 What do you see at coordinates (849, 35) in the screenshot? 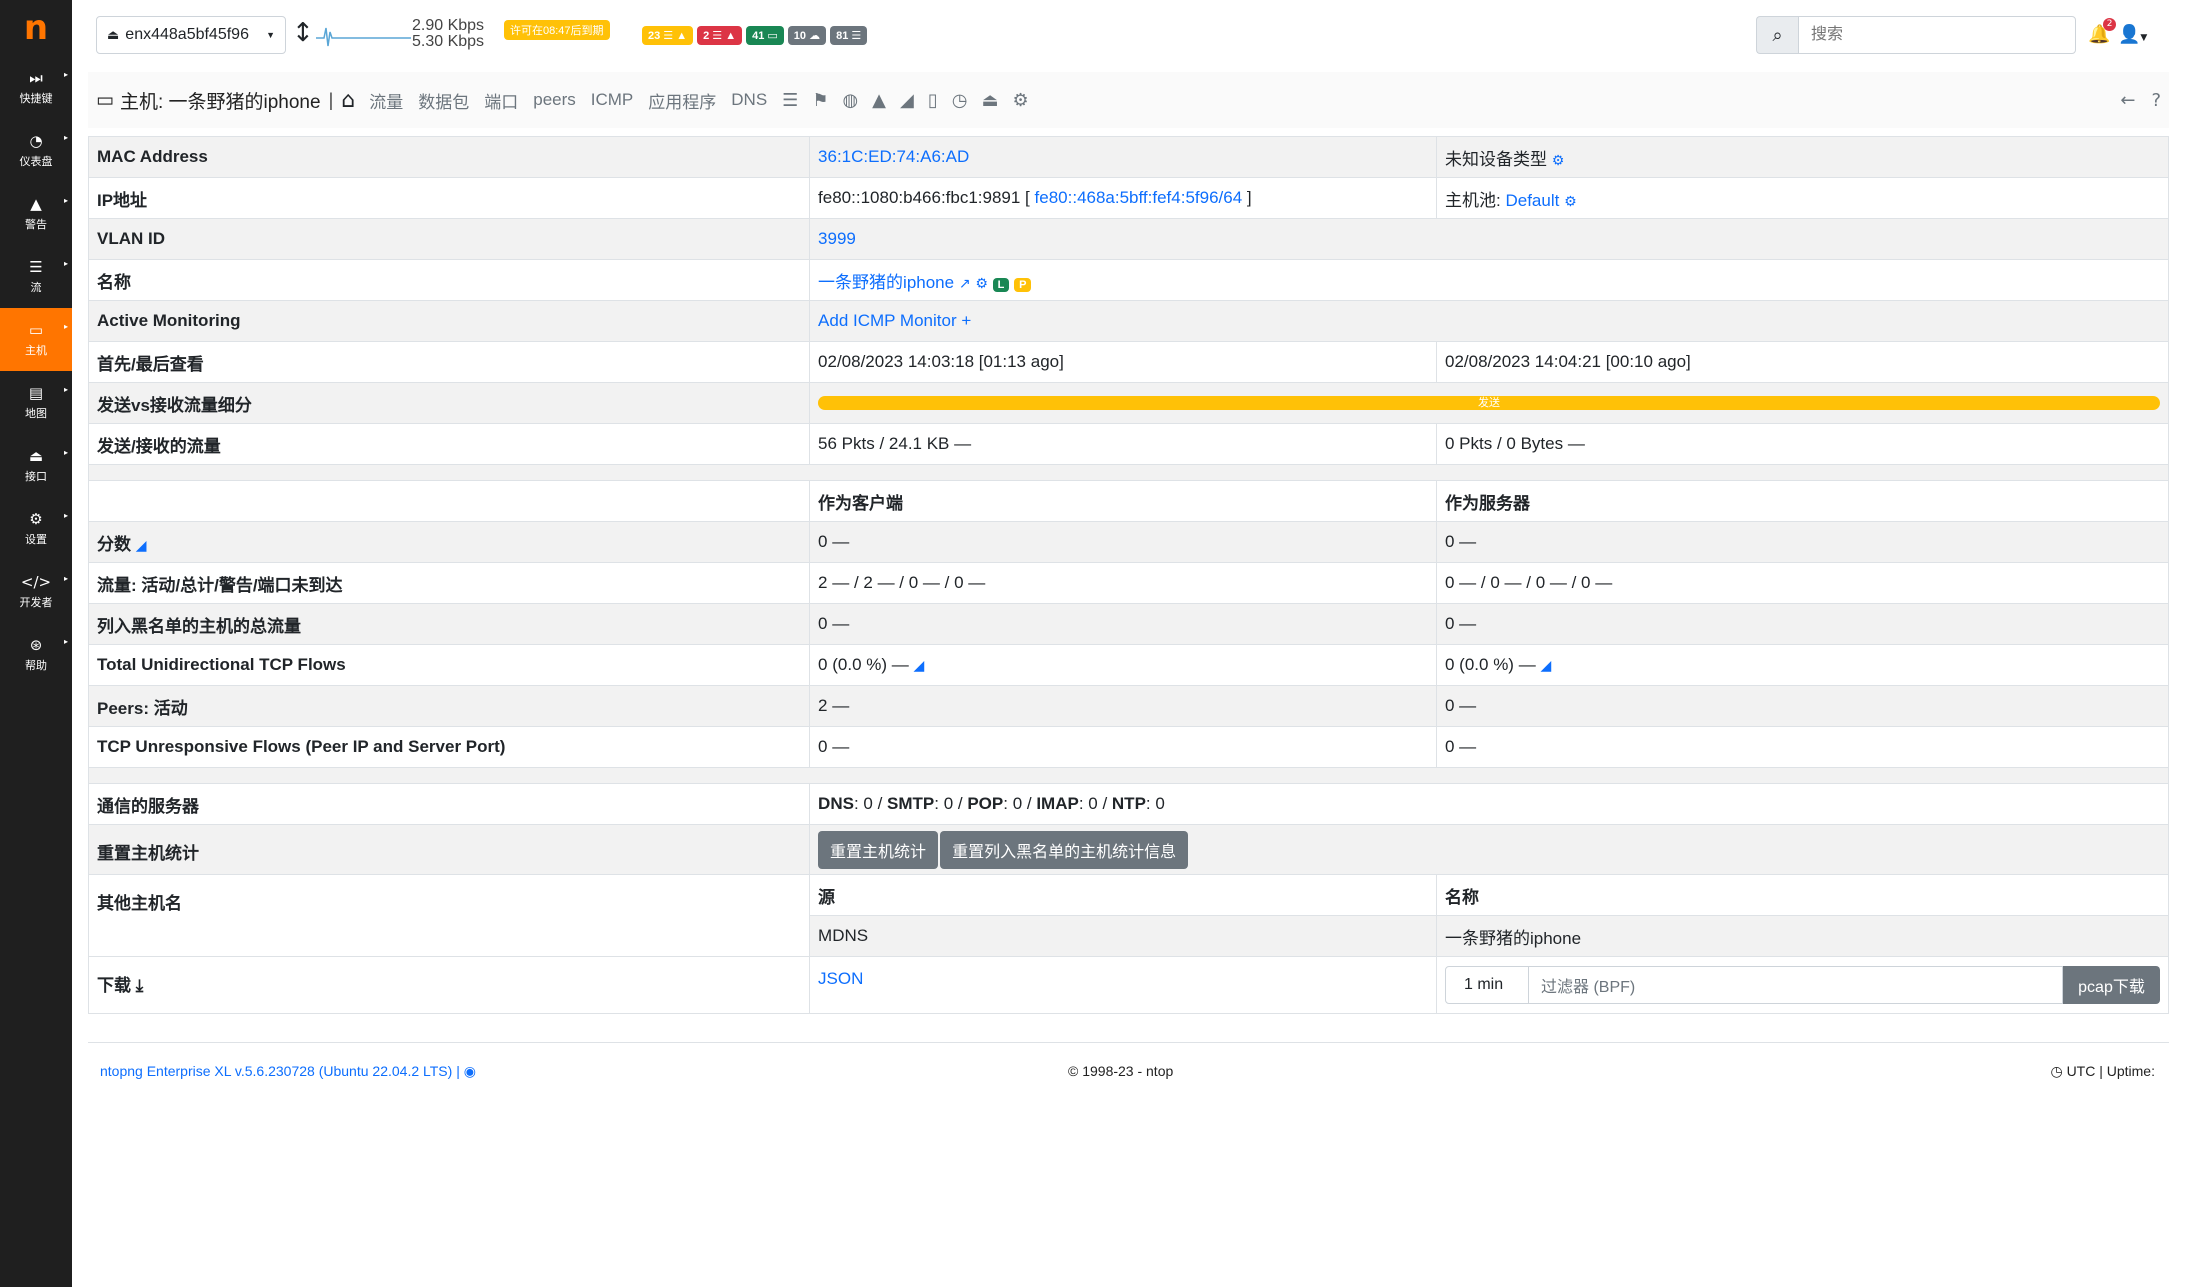
I see `status-badge: 81 ☰` at bounding box center [849, 35].